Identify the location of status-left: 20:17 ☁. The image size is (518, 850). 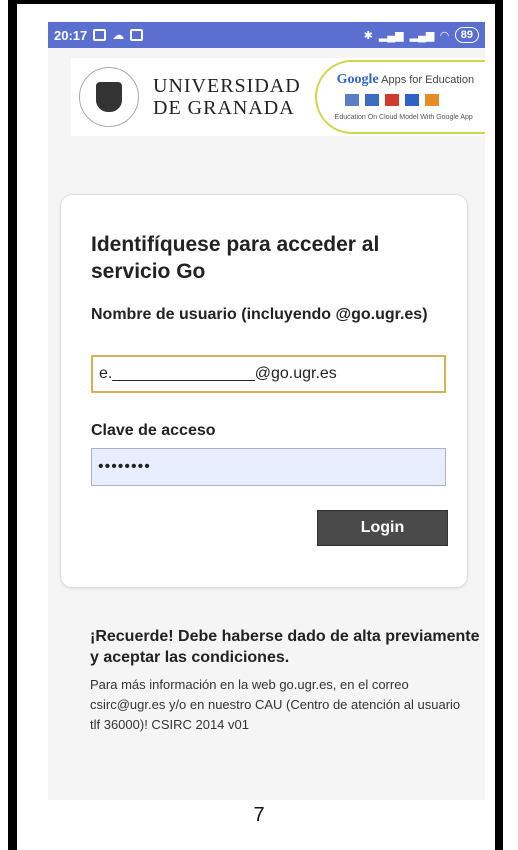
(99, 35).